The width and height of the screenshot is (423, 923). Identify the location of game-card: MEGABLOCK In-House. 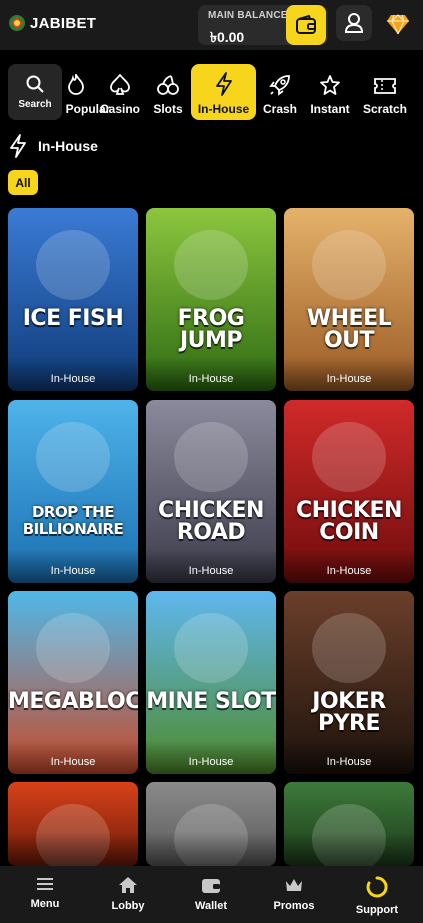
(73, 682).